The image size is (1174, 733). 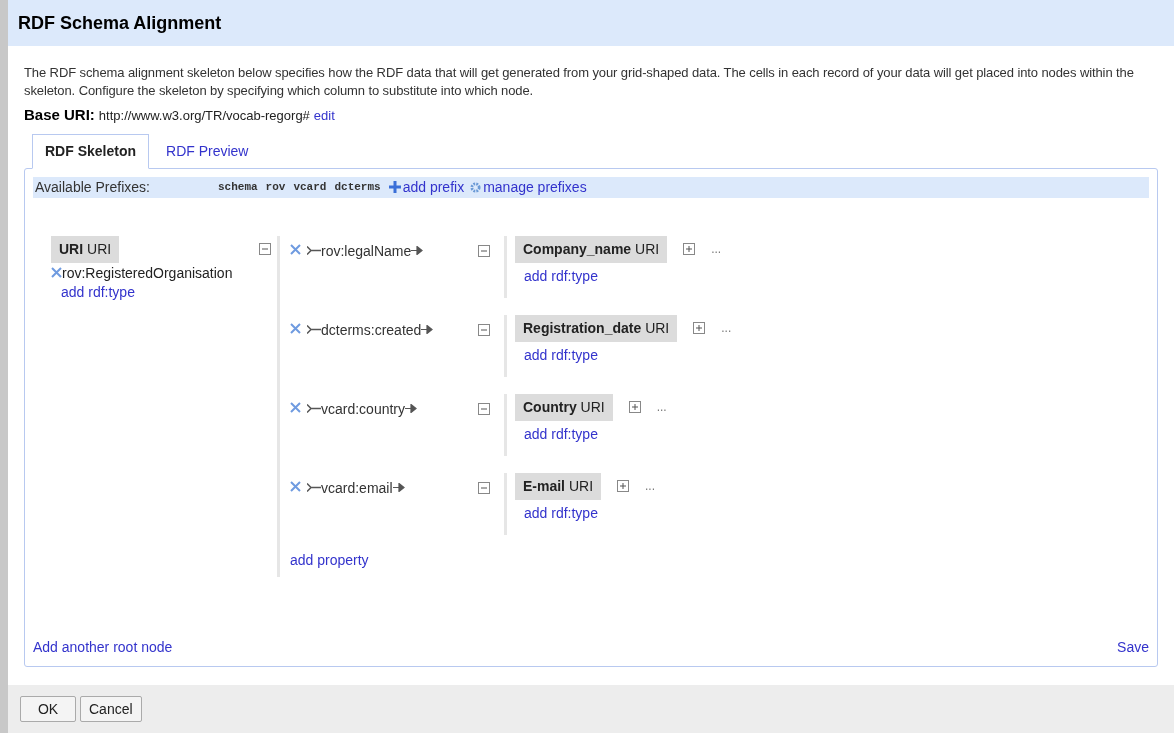 I want to click on base-uri-value: http://www.w3.org/TR/vocab-regorg#, so click(x=204, y=116).